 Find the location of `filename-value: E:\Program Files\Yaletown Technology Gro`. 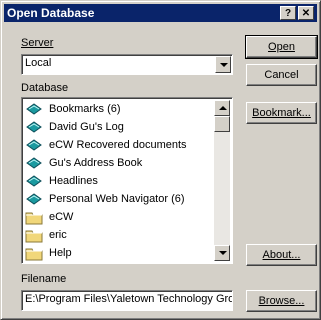

filename-value: E:\Program Files\Yaletown Technology Gro is located at coordinates (129, 299).